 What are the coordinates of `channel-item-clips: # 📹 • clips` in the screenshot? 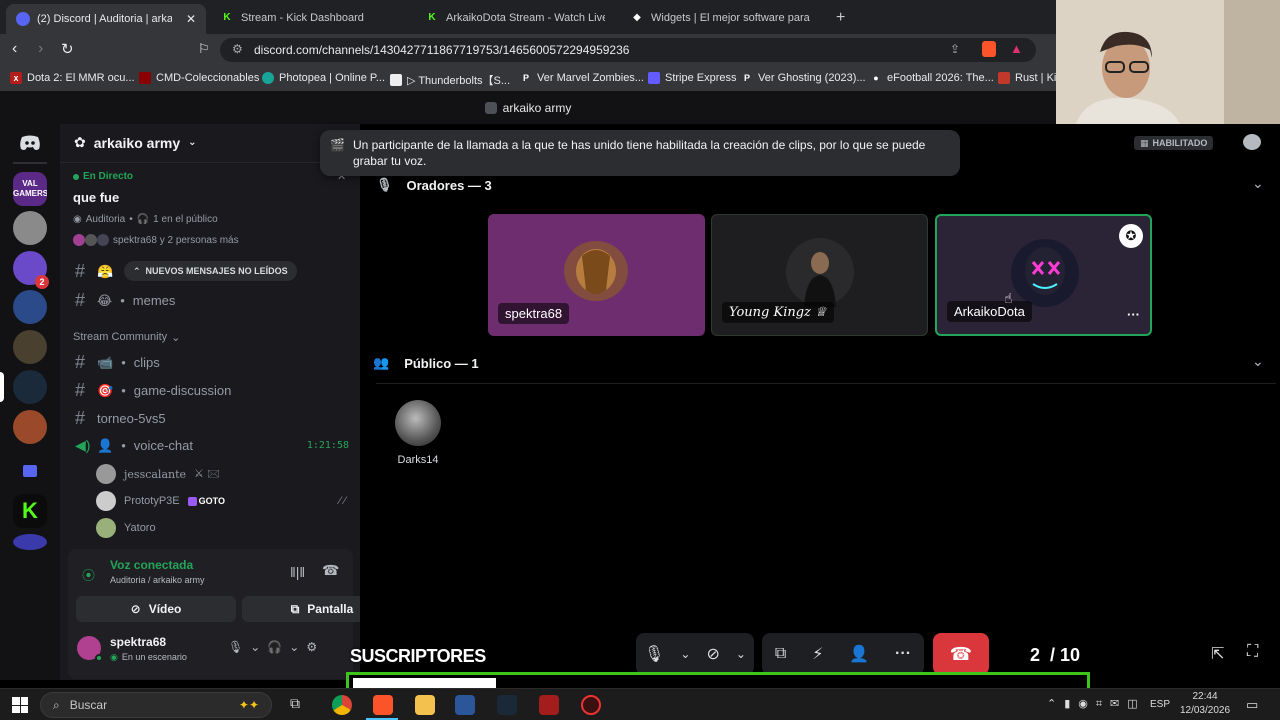 It's located at (117, 362).